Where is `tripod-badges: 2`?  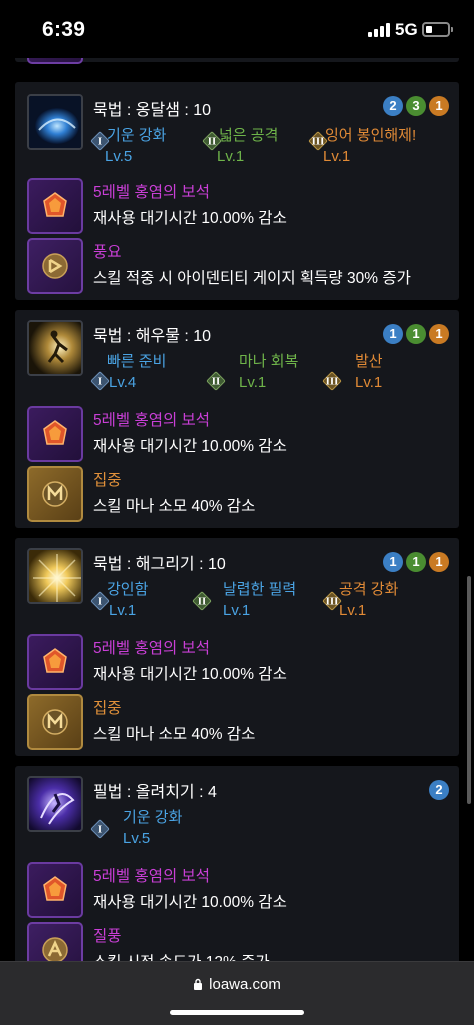
tripod-badges: 2 is located at coordinates (439, 790).